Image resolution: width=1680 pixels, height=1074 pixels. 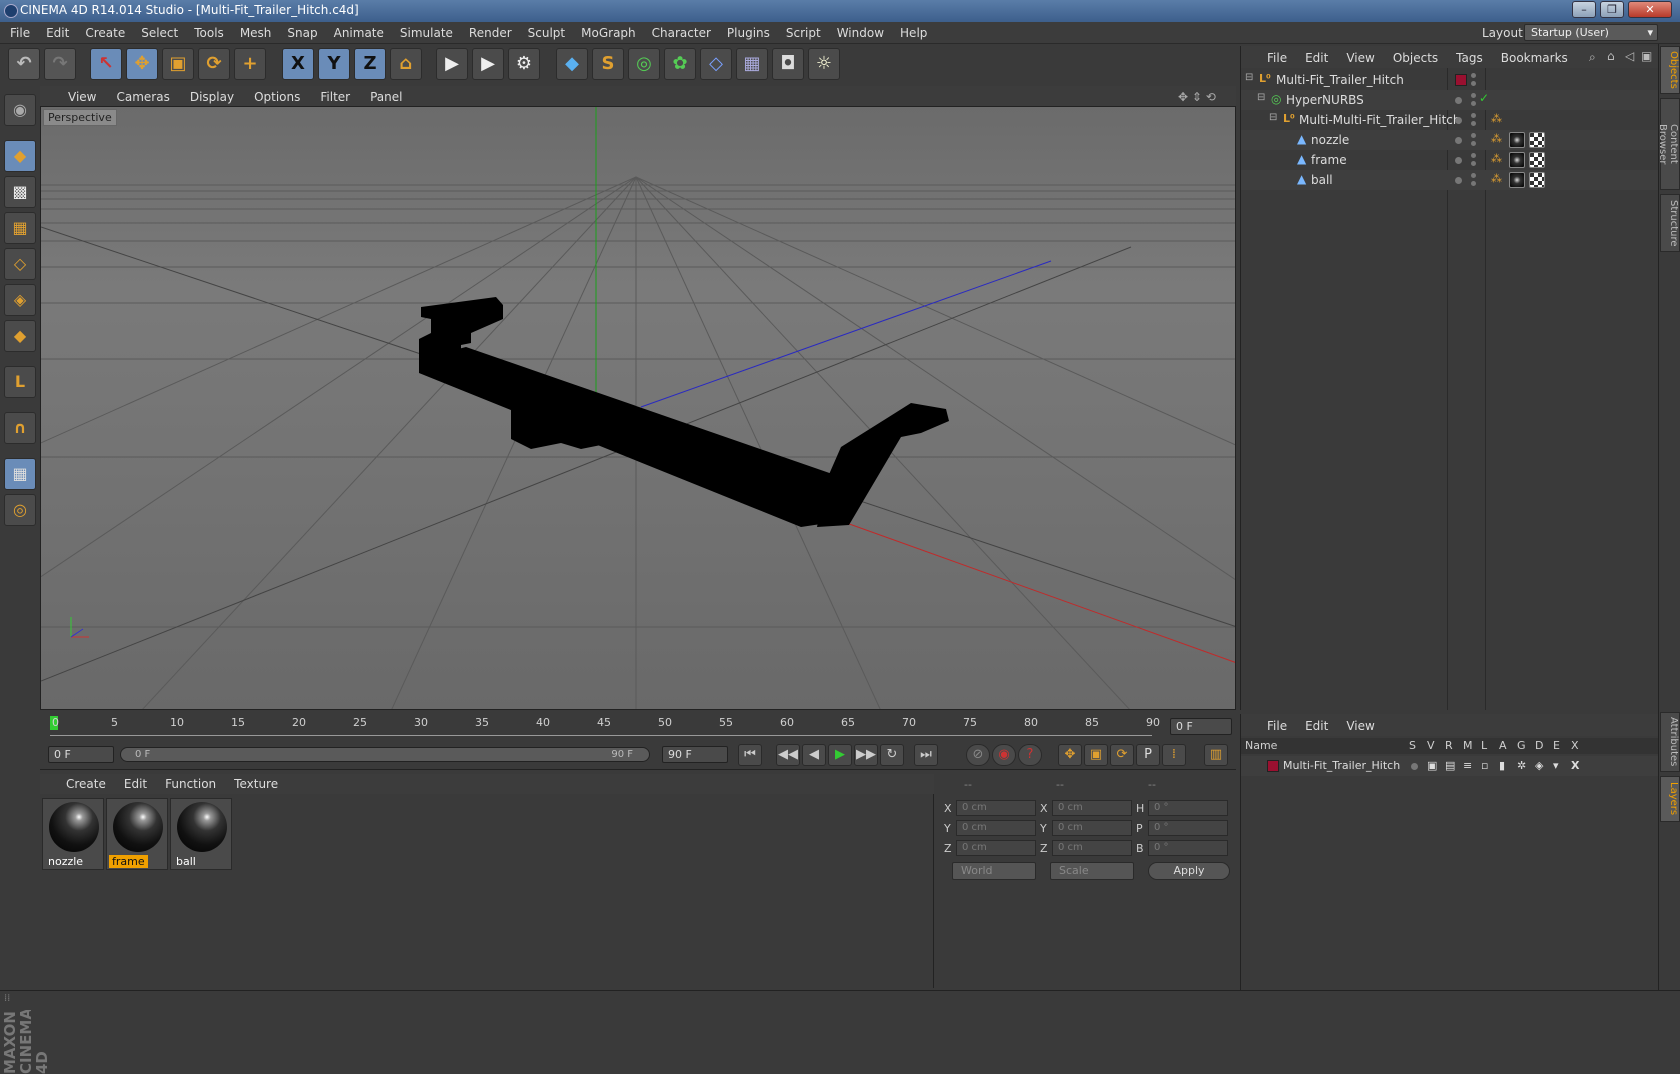 What do you see at coordinates (142, 95) in the screenshot?
I see `viewport-menu-cameras: Cameras` at bounding box center [142, 95].